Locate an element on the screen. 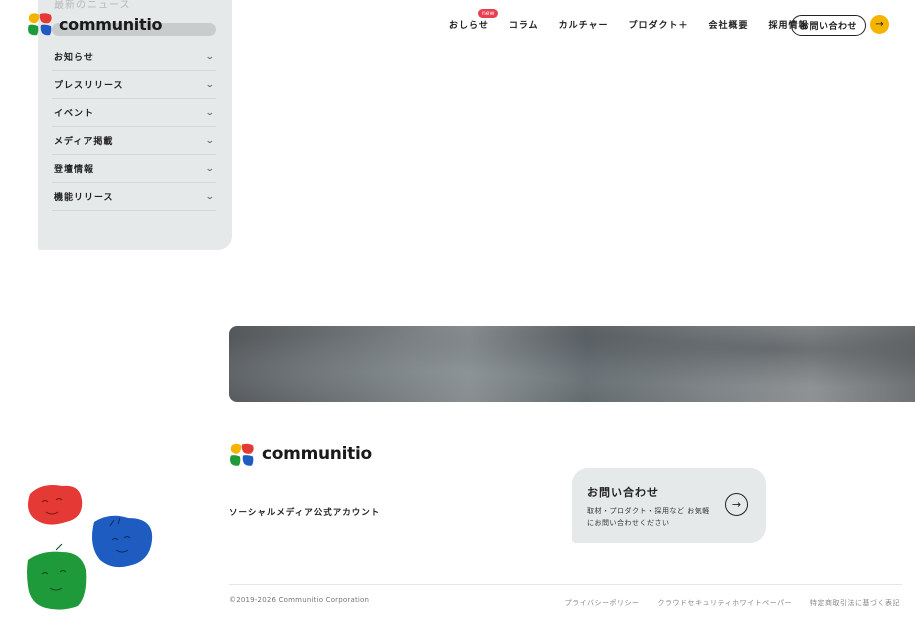  nav-company: 会社概要 is located at coordinates (729, 24).